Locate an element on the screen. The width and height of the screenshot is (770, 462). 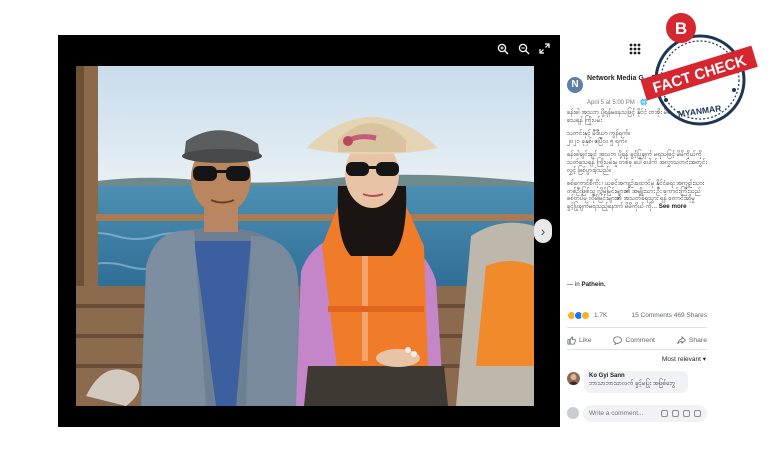
shares-count: 469 Shares is located at coordinates (690, 315).